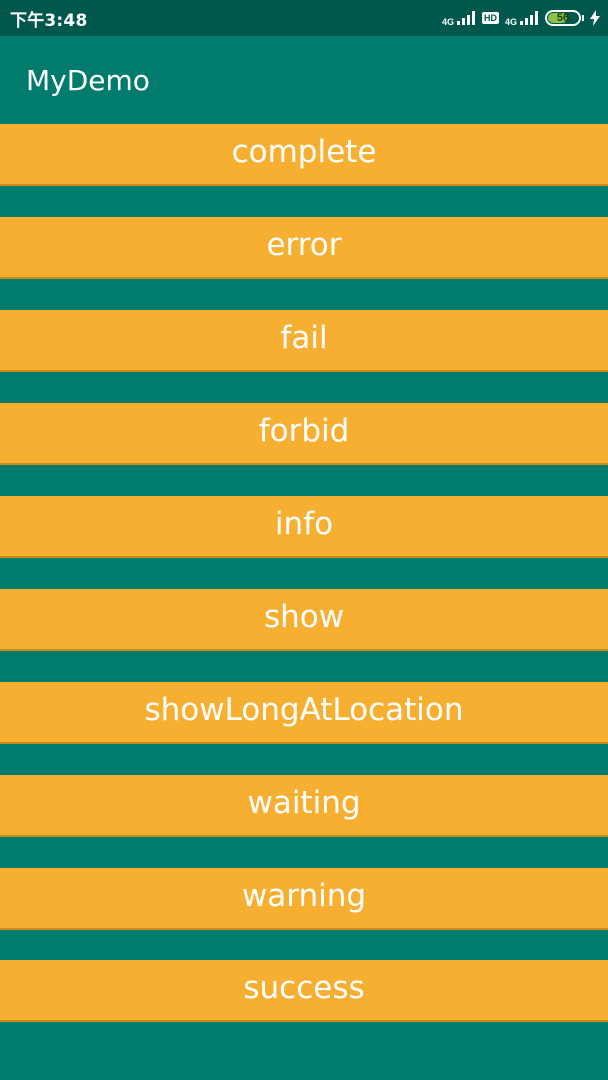 This screenshot has height=1080, width=608. What do you see at coordinates (304, 434) in the screenshot?
I see `forbid-button: forbid` at bounding box center [304, 434].